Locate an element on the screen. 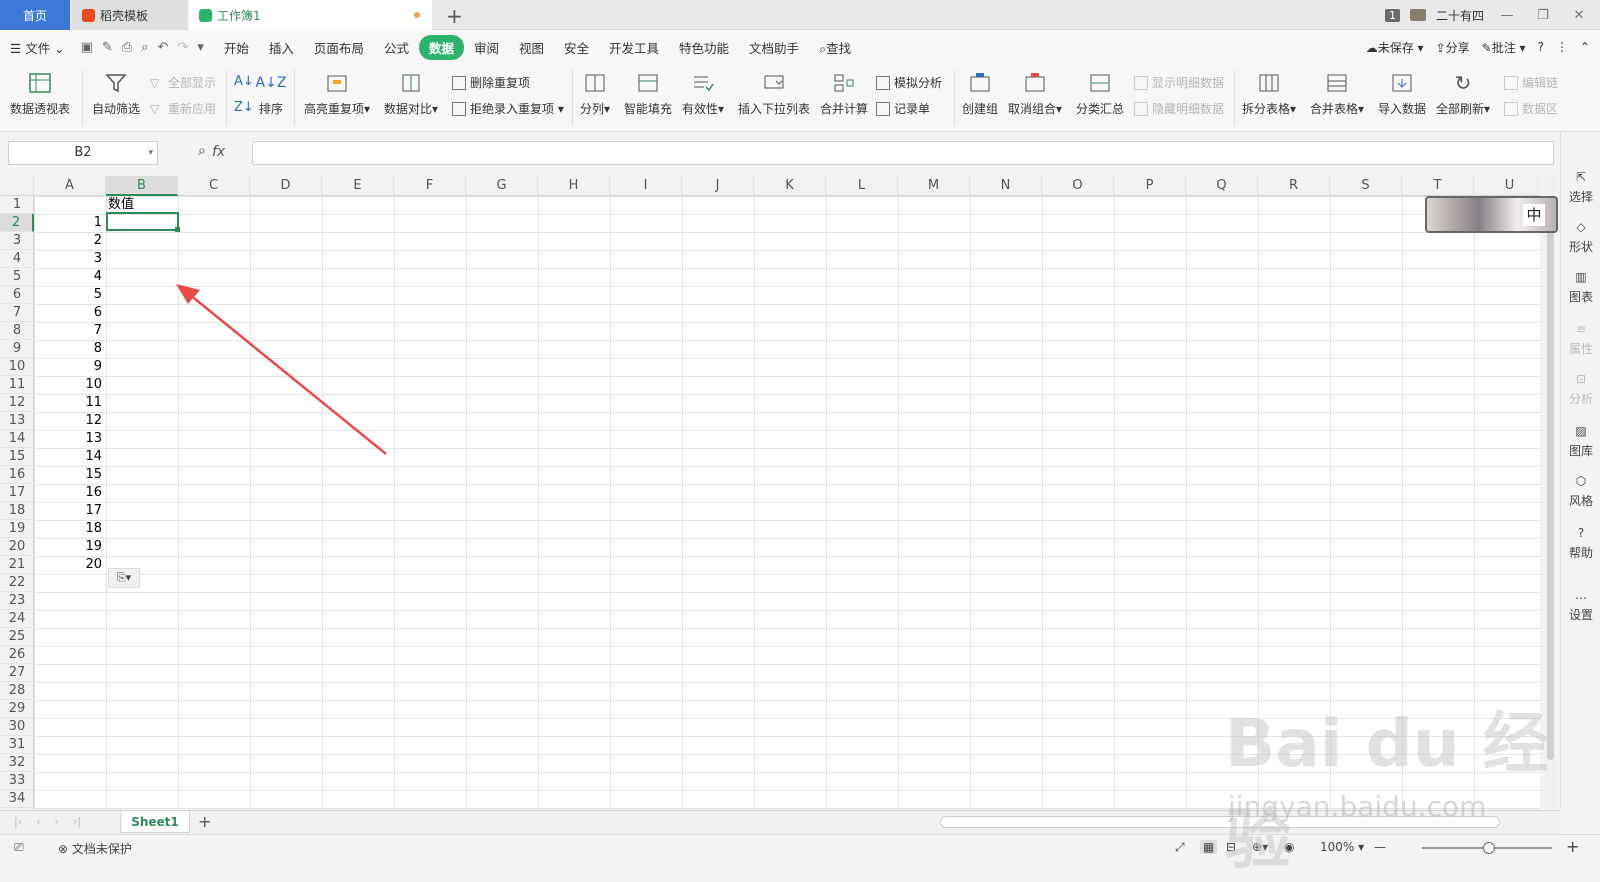  cell-a3: 2 is located at coordinates (69, 241).